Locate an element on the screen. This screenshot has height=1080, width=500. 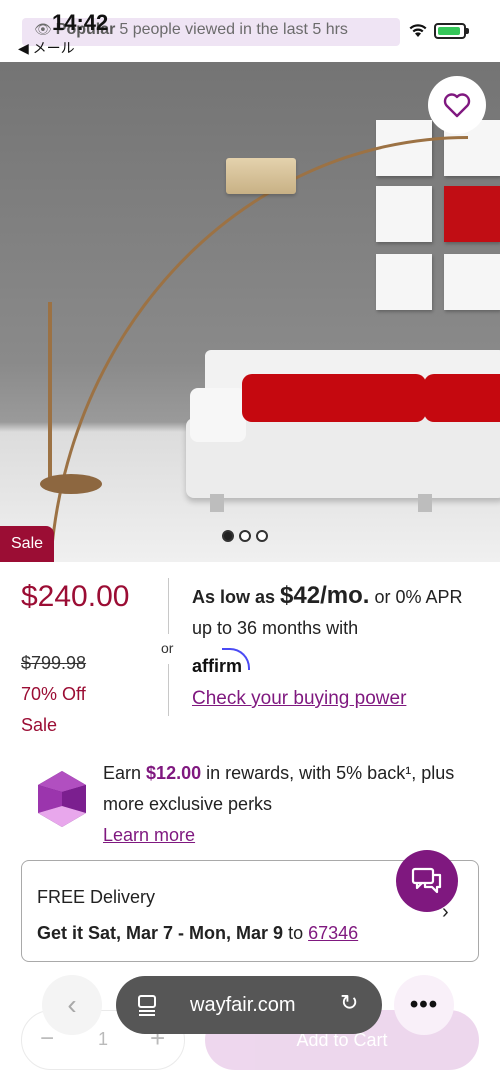
browser-more-button: ••• is located at coordinates (424, 1005).